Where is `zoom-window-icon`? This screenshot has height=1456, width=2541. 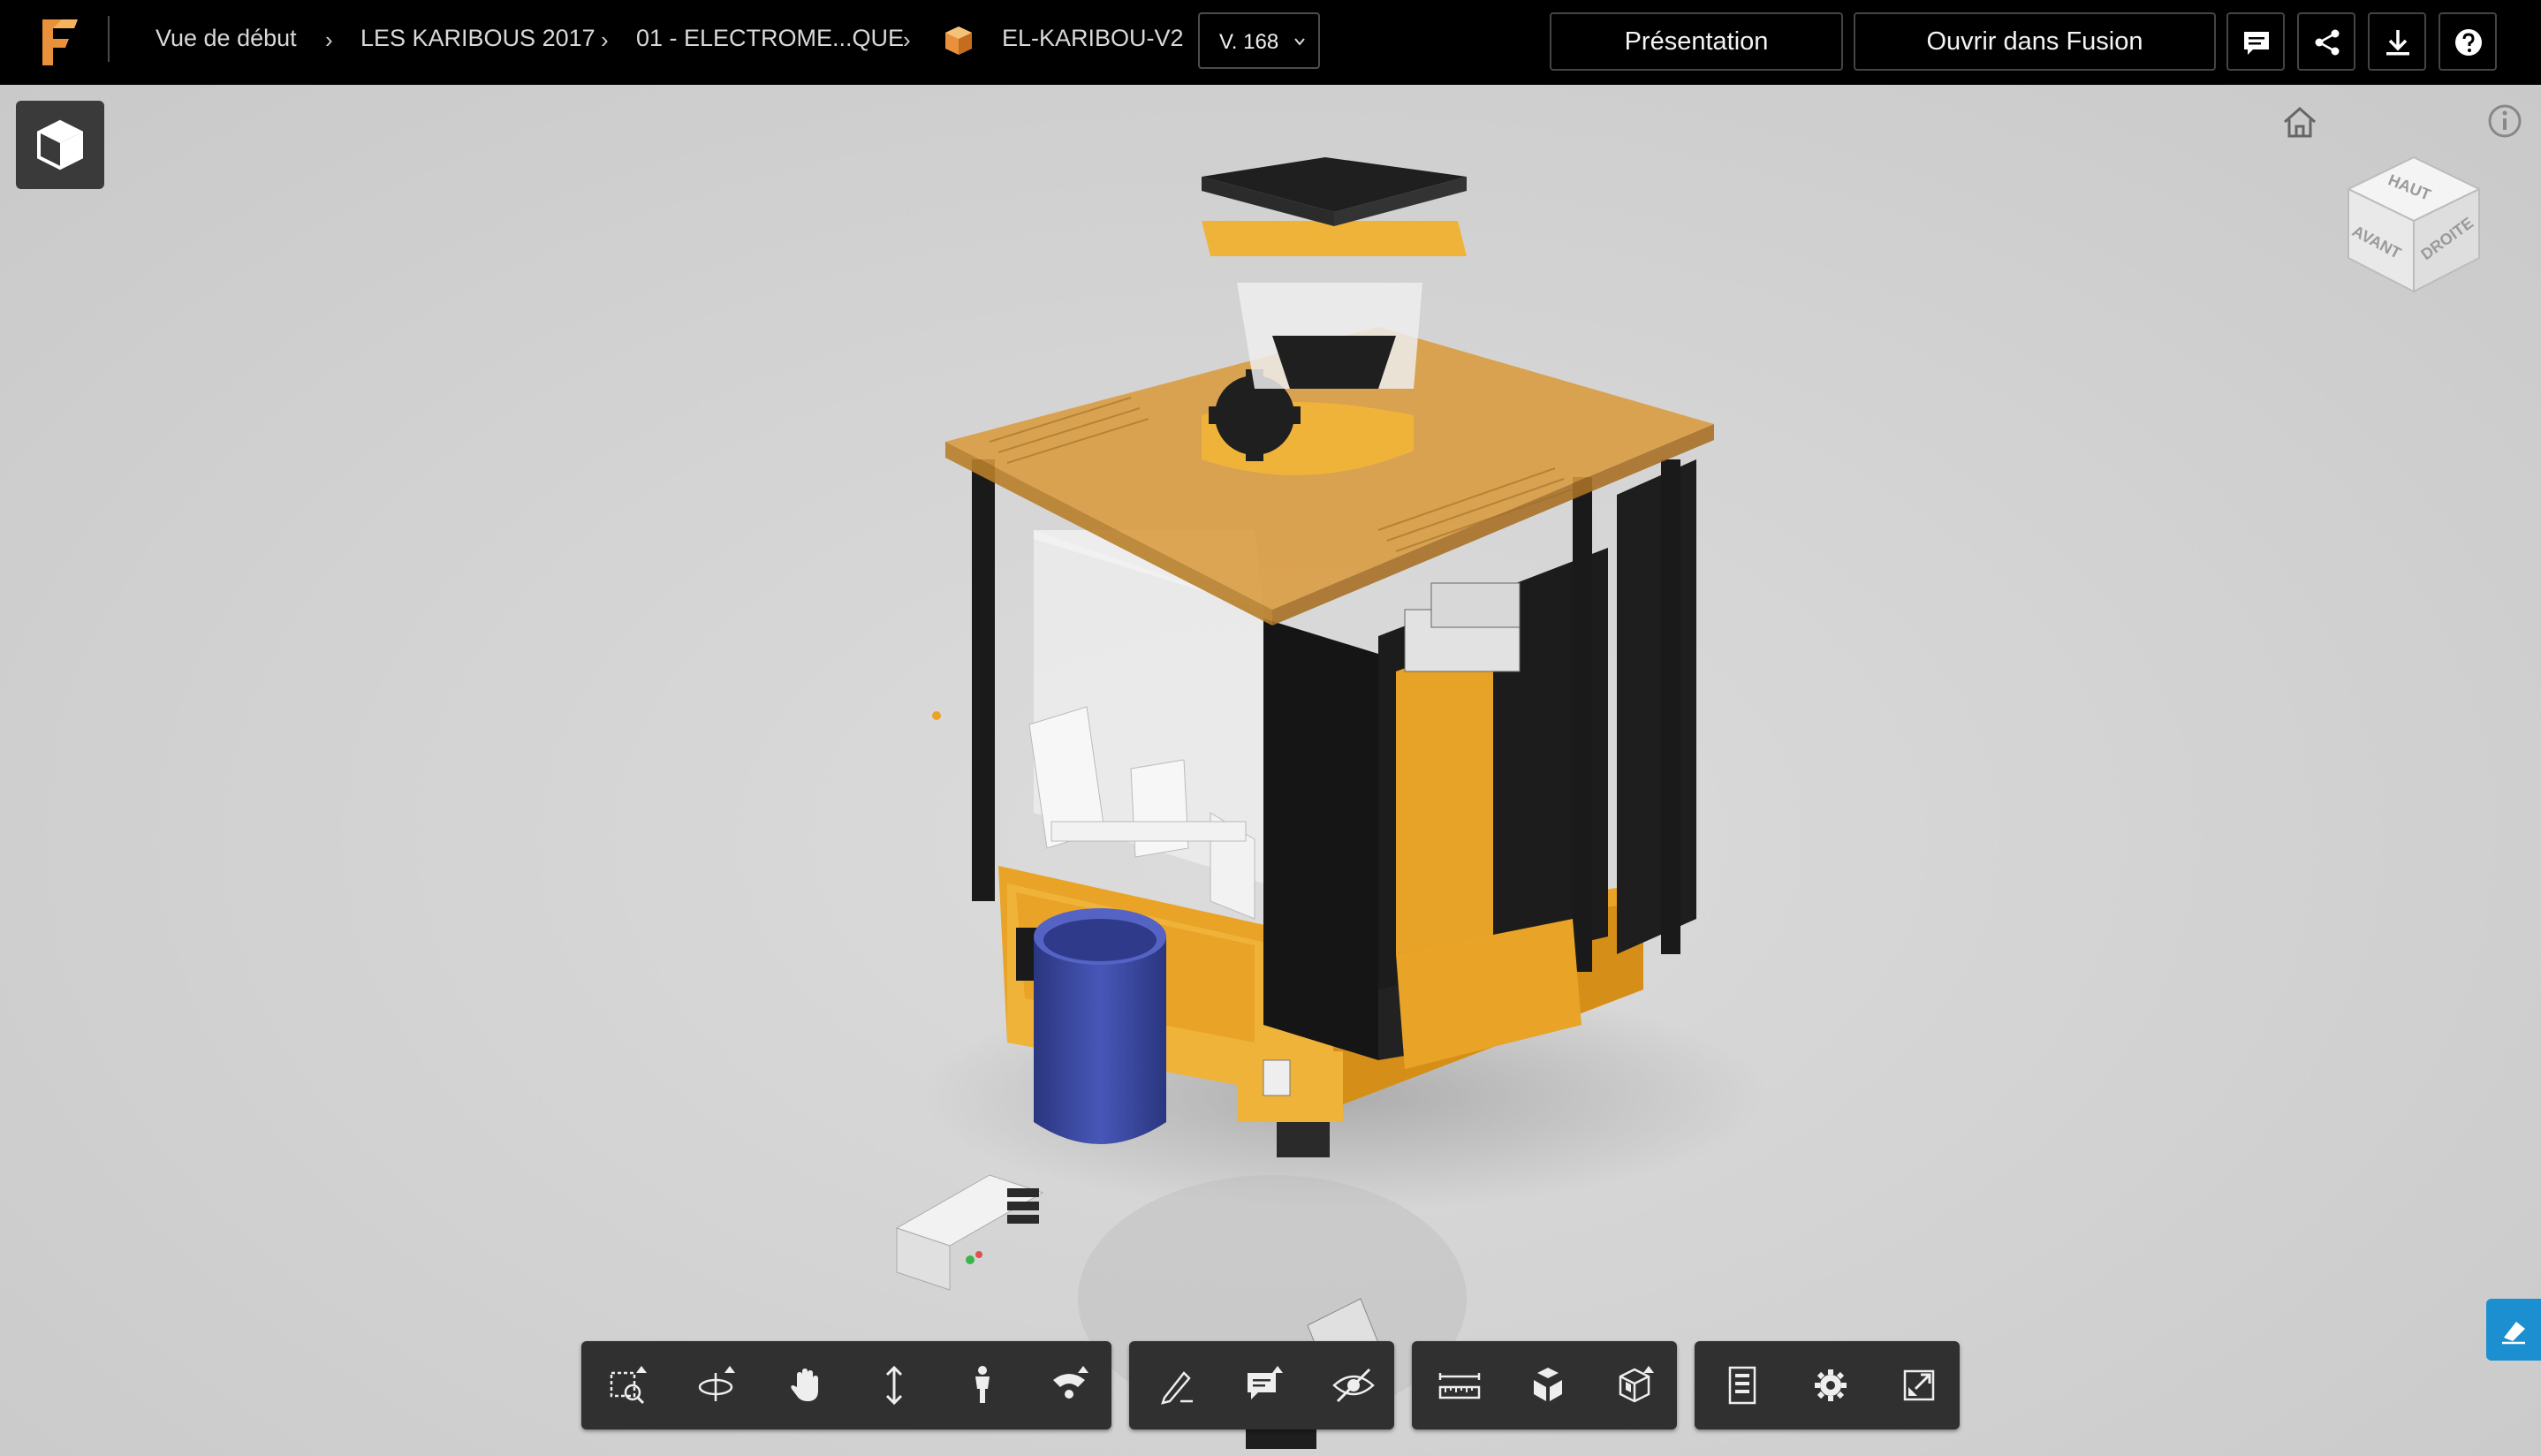 zoom-window-icon is located at coordinates (628, 1385).